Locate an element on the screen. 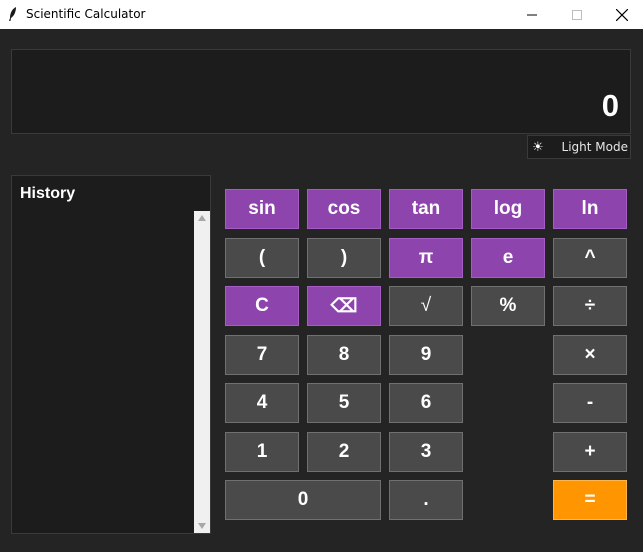 The height and width of the screenshot is (552, 643). digit-0-button: 0 is located at coordinates (303, 500).